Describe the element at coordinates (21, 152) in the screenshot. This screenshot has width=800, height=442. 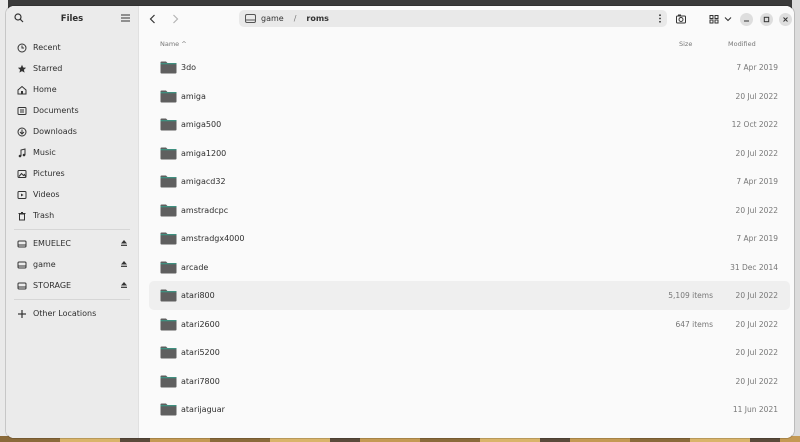
I see `music-icon` at that location.